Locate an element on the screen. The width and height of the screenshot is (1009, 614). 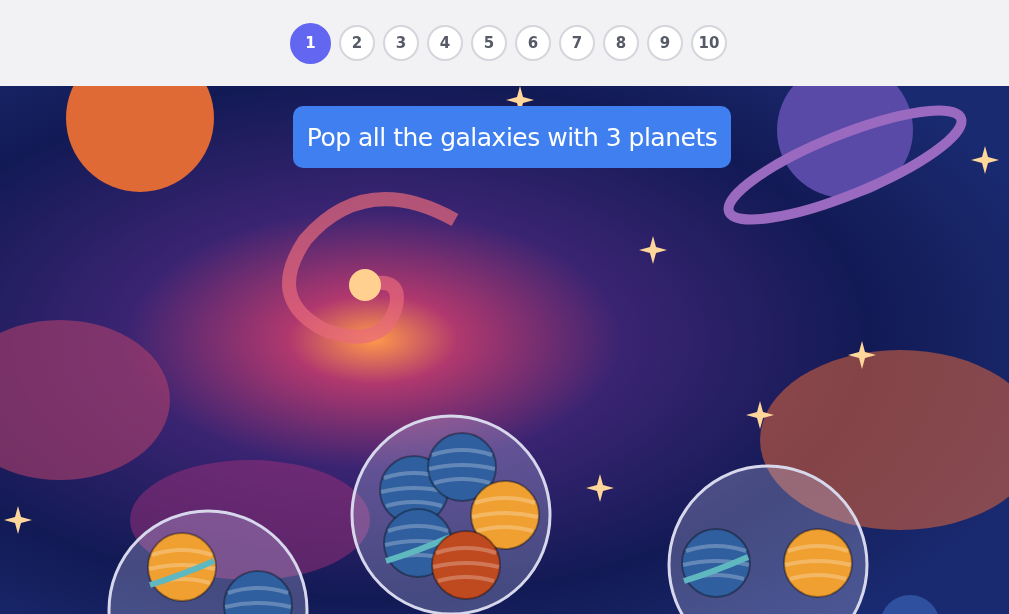
level-button: 6 is located at coordinates (533, 43).